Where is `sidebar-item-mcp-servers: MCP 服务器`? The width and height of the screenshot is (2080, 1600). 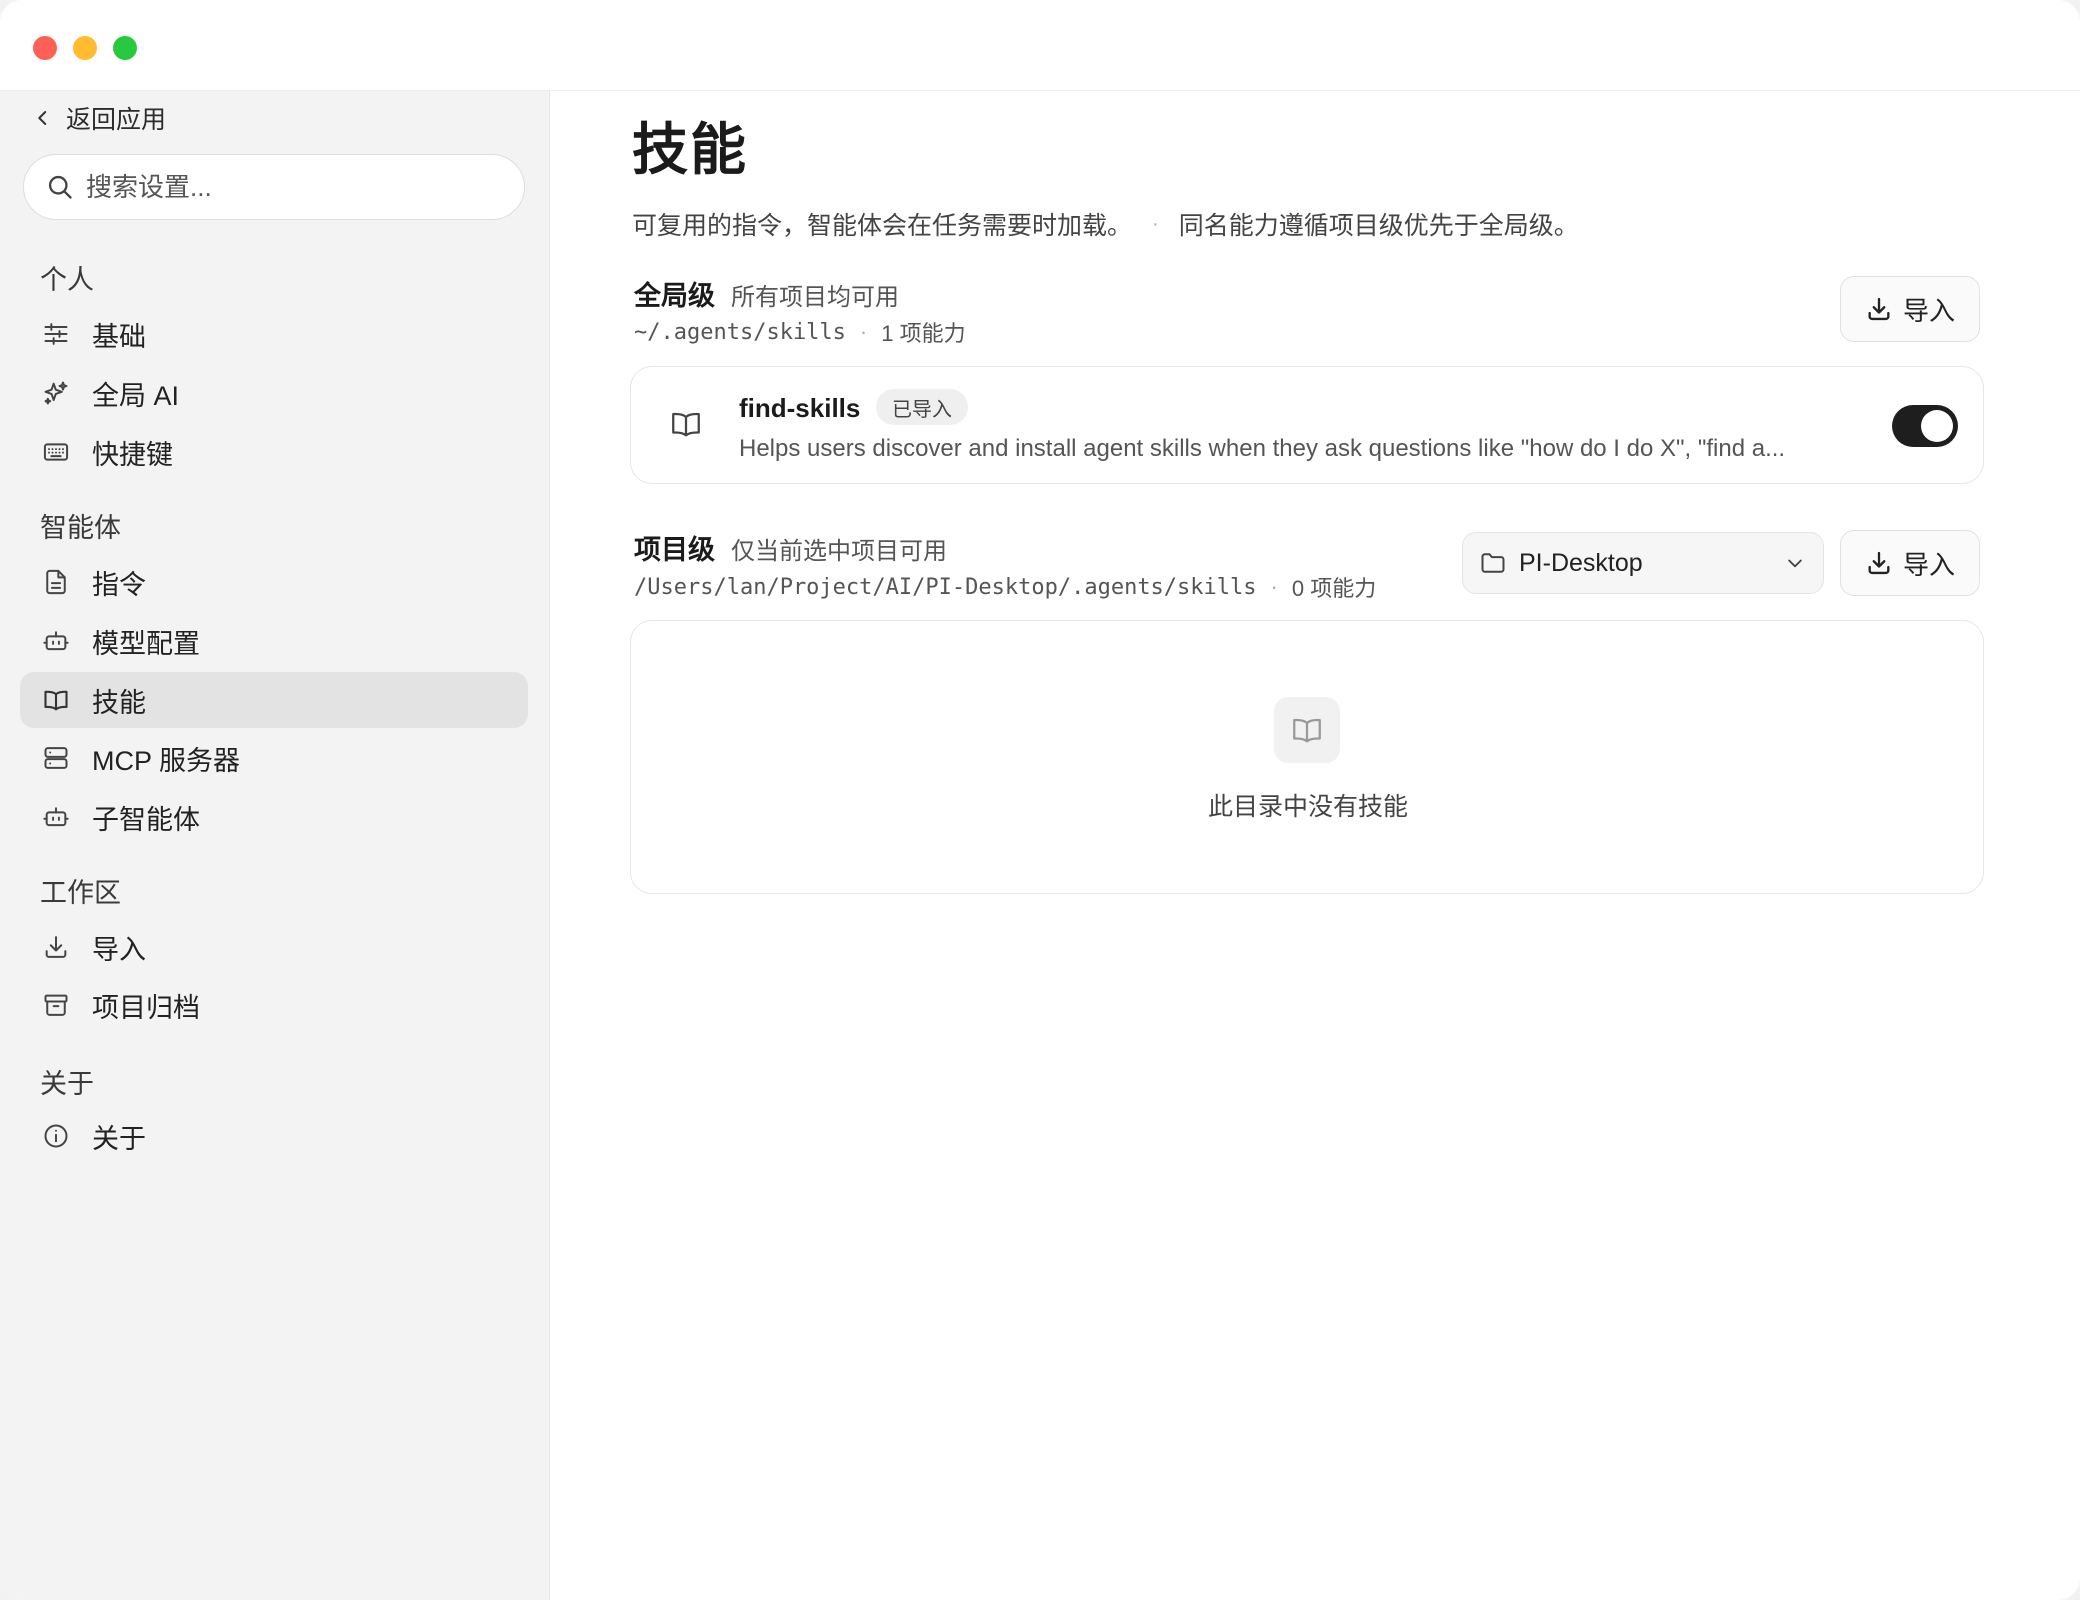
sidebar-item-mcp-servers: MCP 服务器 is located at coordinates (274, 758).